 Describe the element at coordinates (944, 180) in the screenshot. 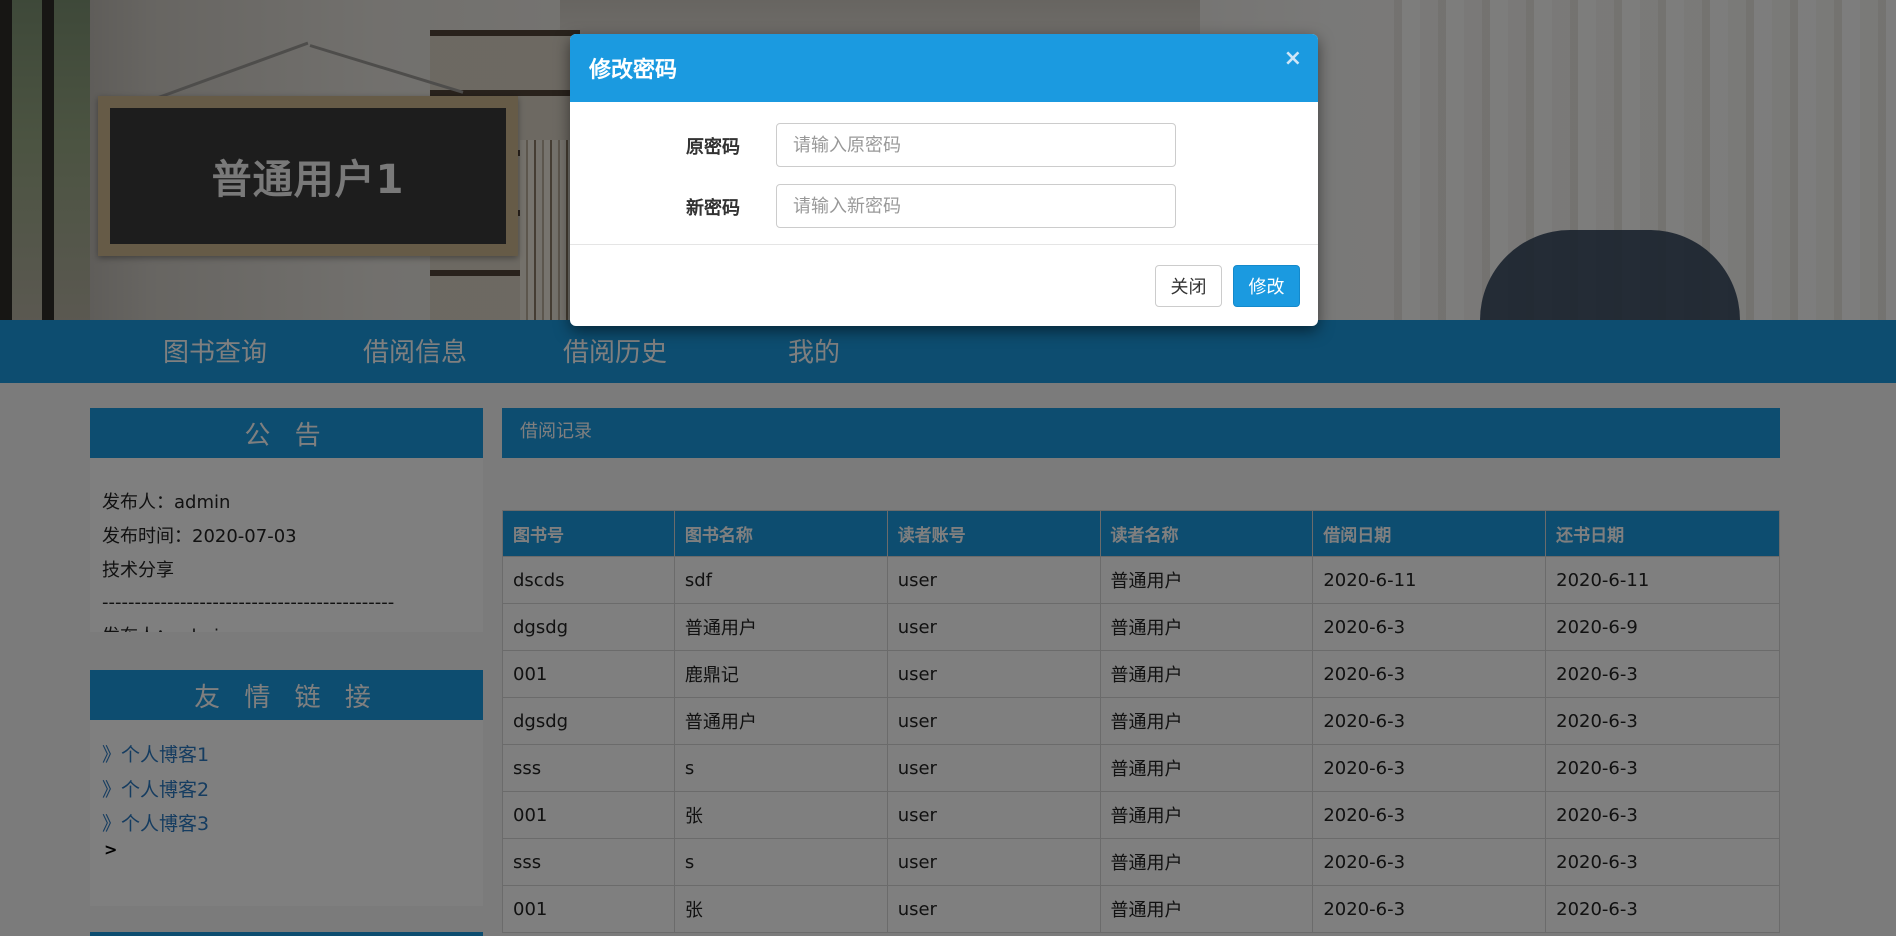

I see `change-password-modal: 修改密码 × 原密码 新密码 关闭 修改` at that location.